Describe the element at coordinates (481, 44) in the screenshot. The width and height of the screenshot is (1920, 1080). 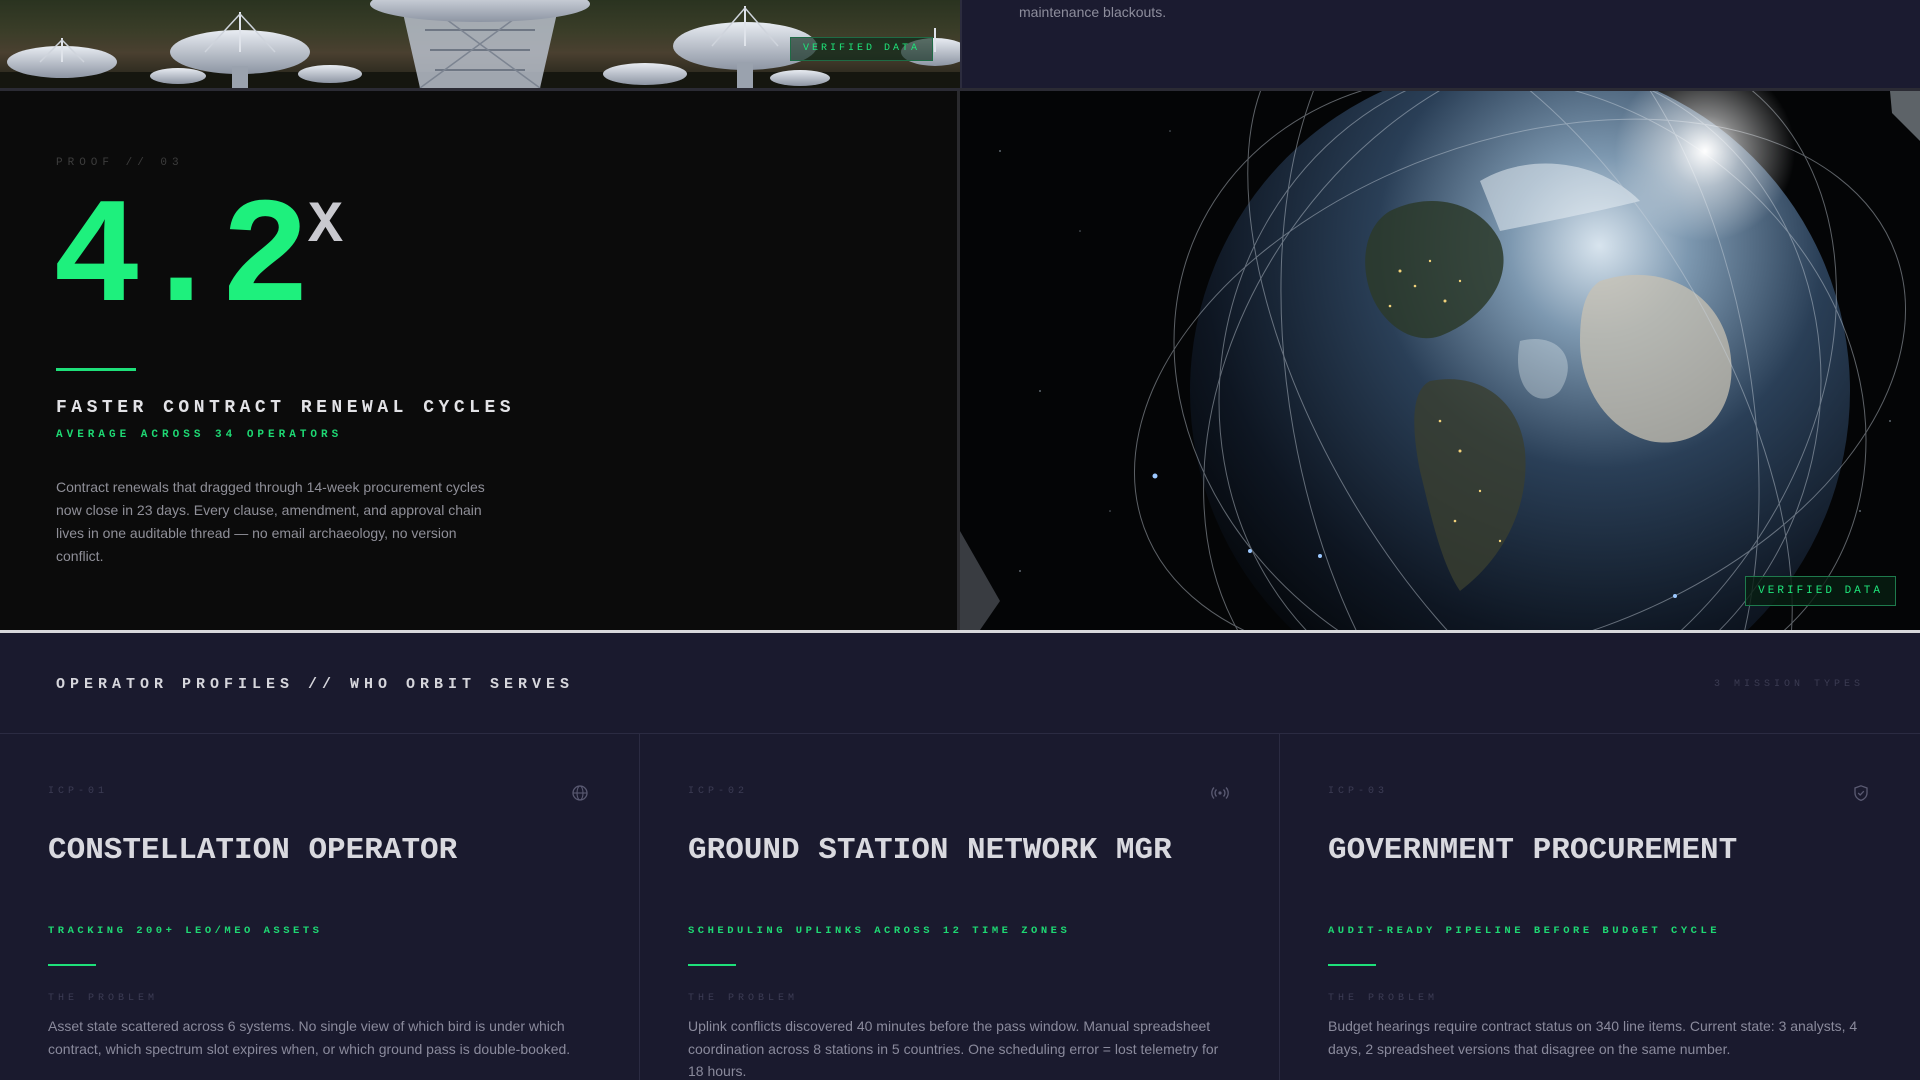
I see `satellite-dishes-image: VERIFIED DATA` at that location.